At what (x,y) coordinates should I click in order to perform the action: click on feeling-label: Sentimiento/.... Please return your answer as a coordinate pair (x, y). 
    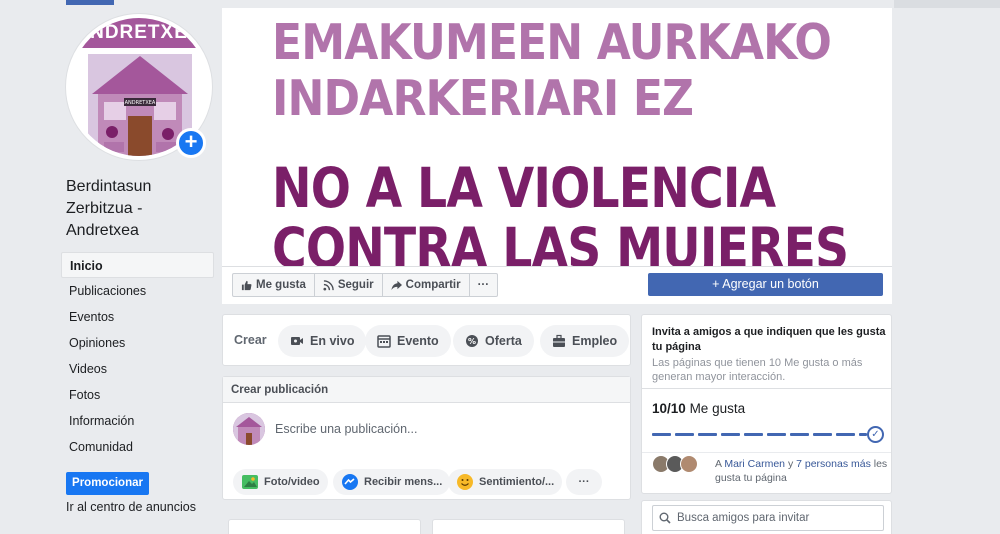
    Looking at the image, I should click on (517, 482).